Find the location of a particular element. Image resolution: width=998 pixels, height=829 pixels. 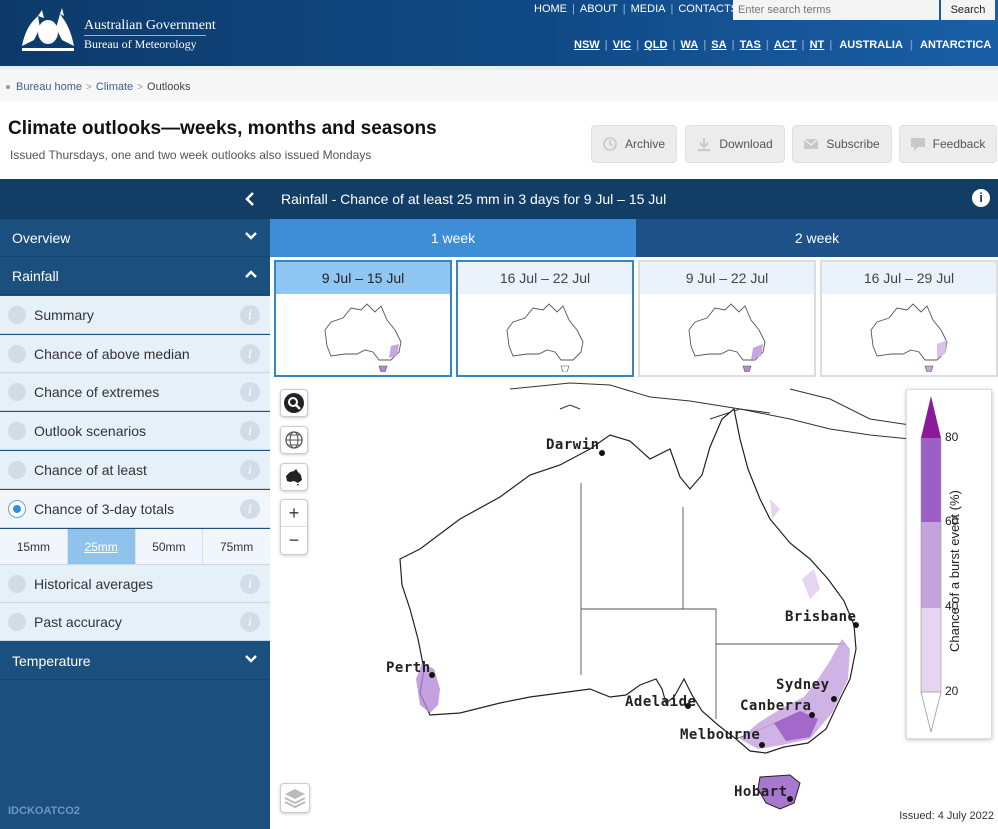

coat-of-arms-logo is located at coordinates (48, 30).